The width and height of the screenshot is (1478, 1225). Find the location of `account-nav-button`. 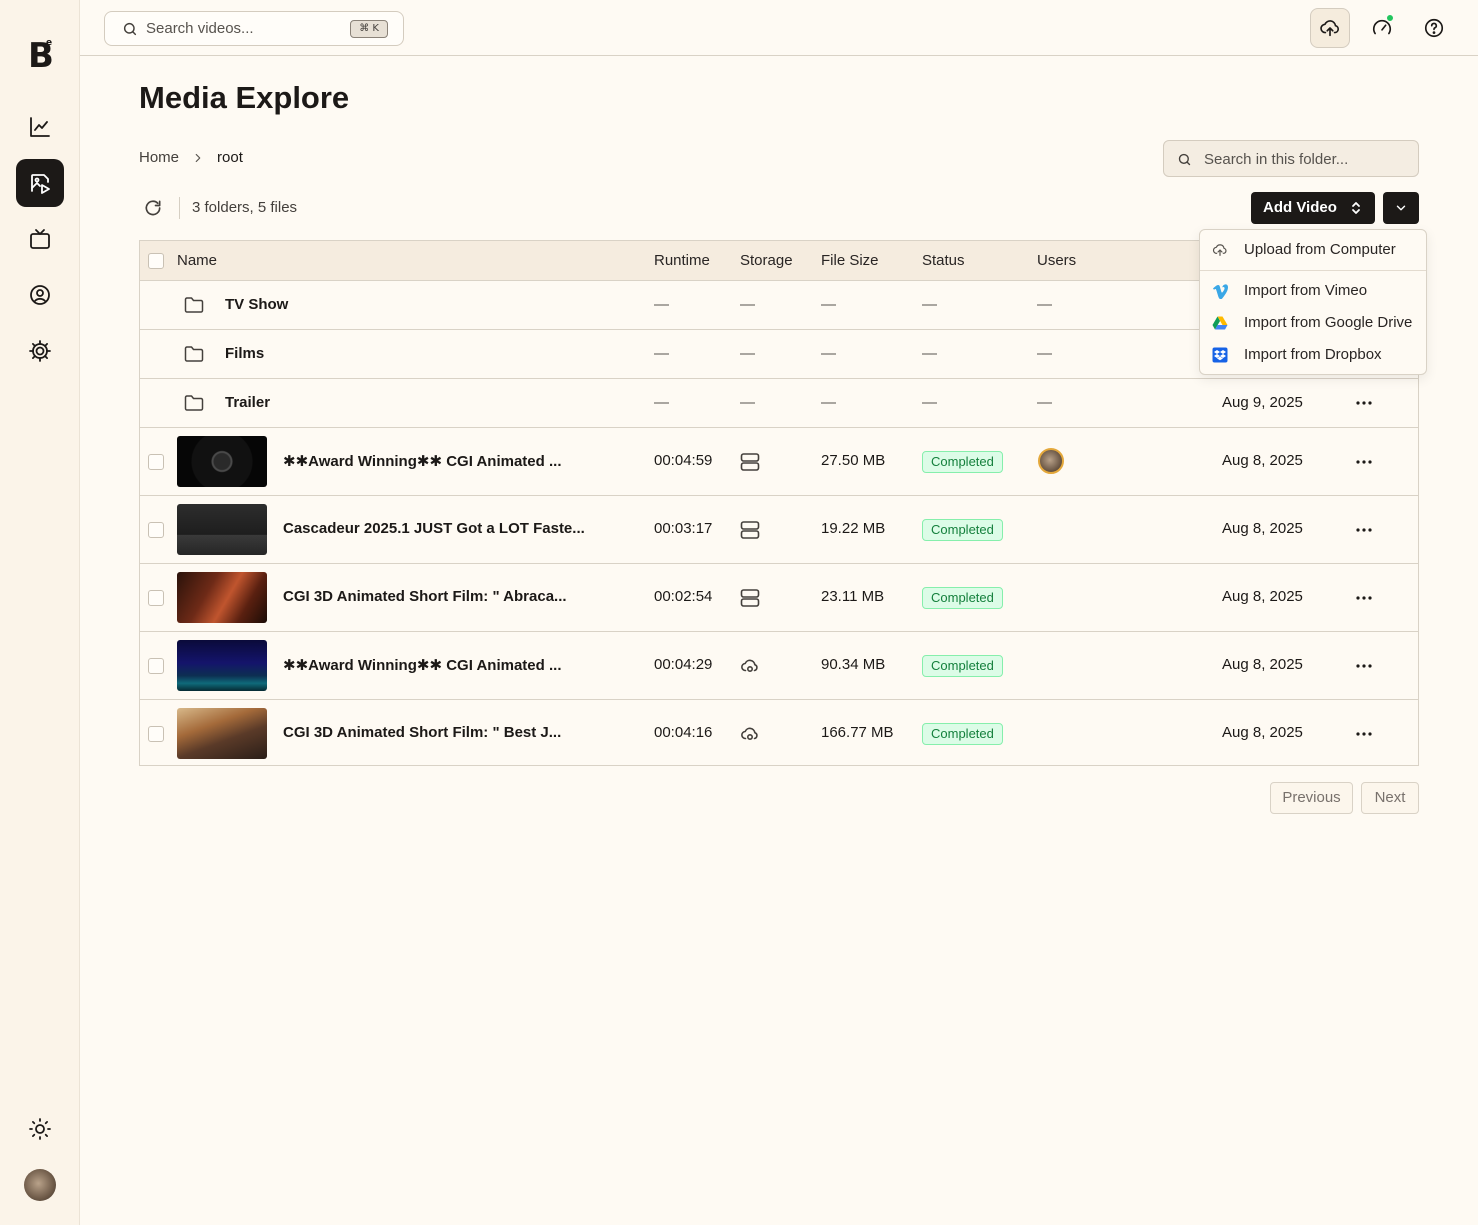

account-nav-button is located at coordinates (40, 295).